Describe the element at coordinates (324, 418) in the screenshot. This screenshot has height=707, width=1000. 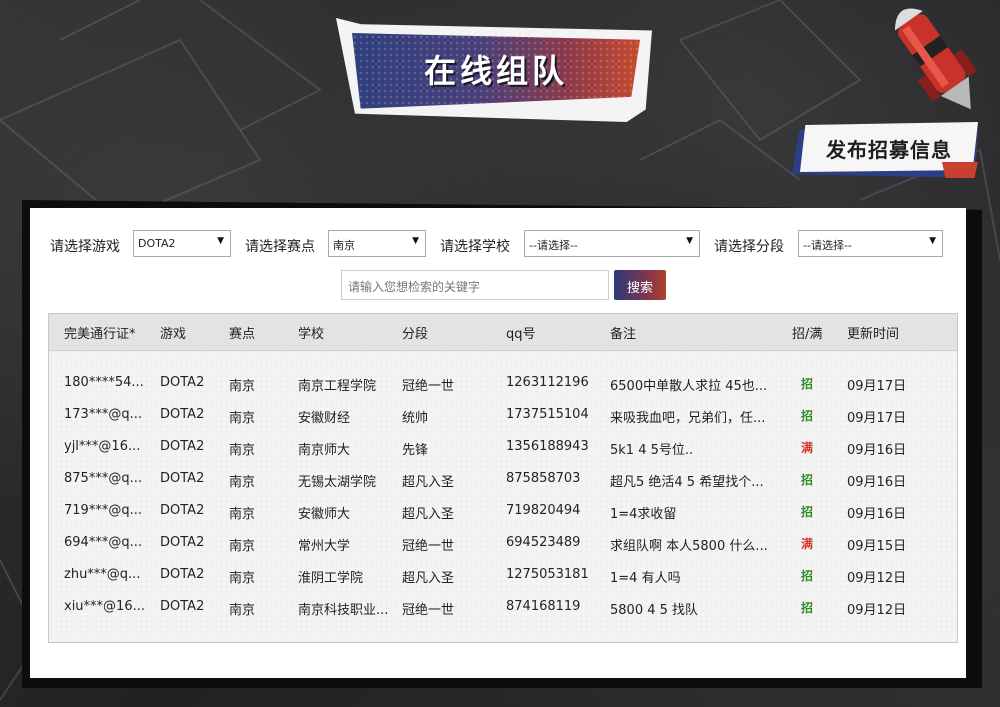
I see `cell-school: 安徽财经` at that location.